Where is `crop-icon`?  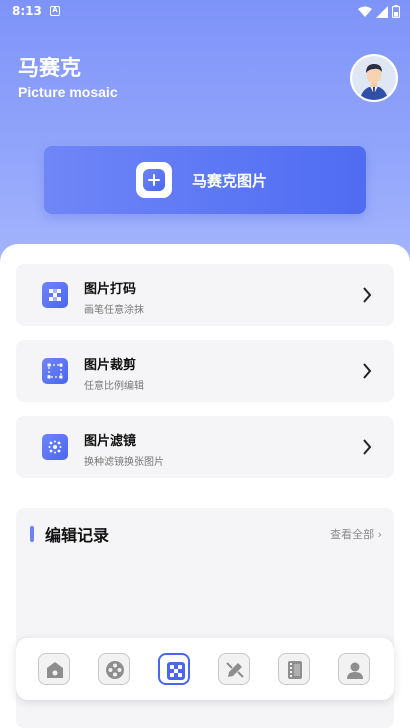 crop-icon is located at coordinates (55, 371).